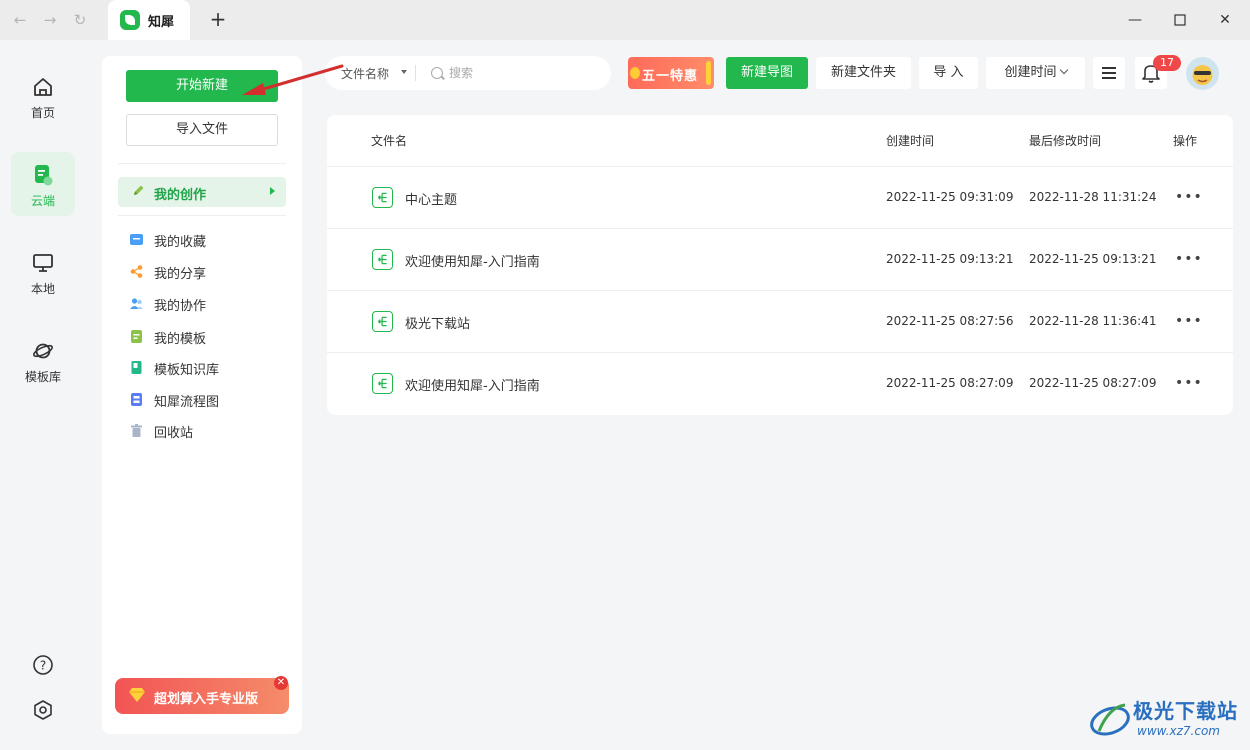 The image size is (1250, 750). What do you see at coordinates (1109, 68) in the screenshot?
I see `menu-icon` at bounding box center [1109, 68].